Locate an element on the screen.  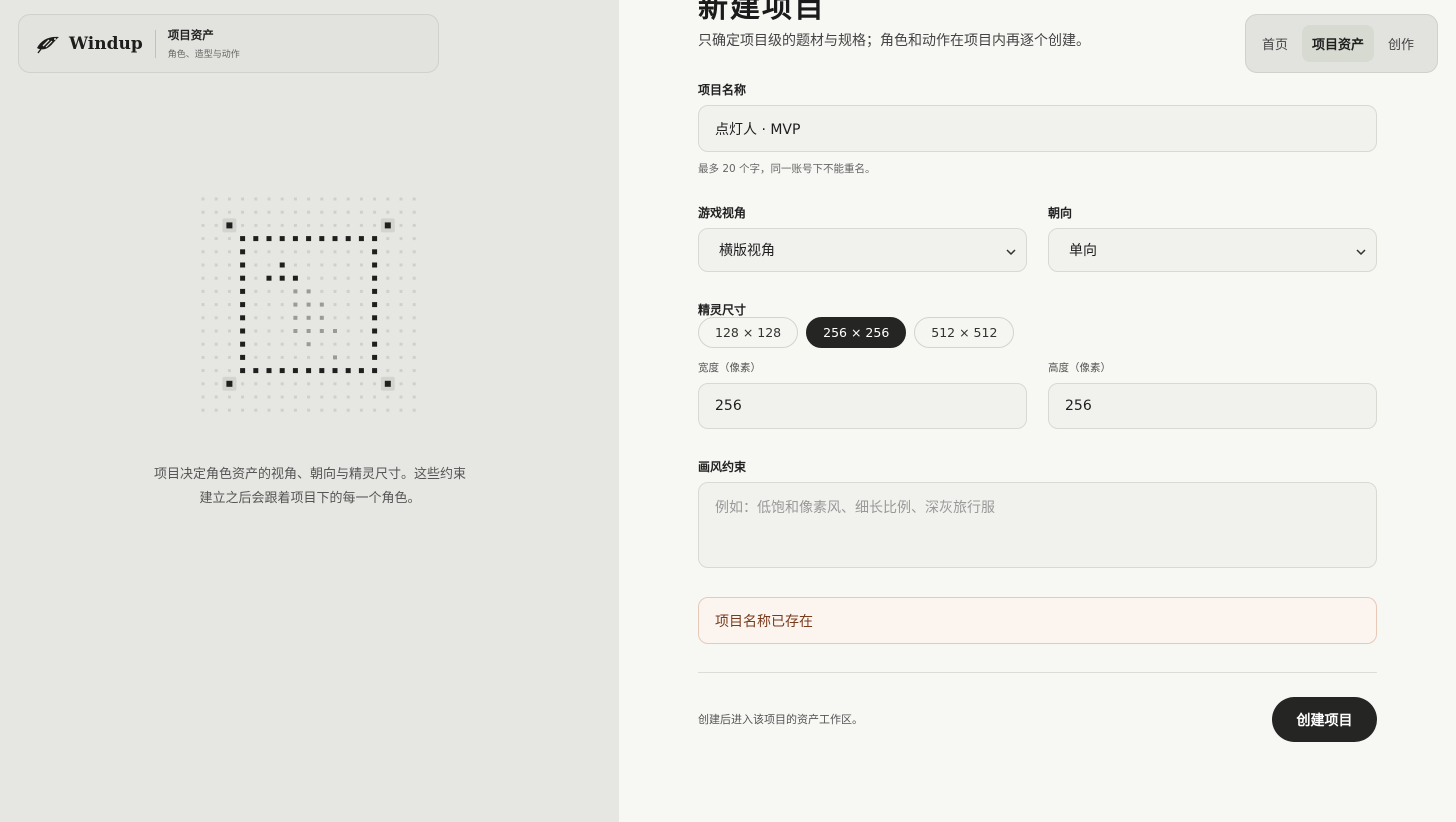
brand-section-subtitle: 角色、造型与动作 is located at coordinates (203, 55).